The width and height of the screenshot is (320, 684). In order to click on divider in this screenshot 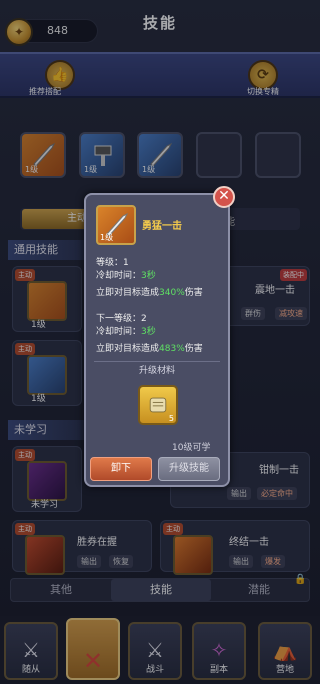, I will do `click(157, 361)`.